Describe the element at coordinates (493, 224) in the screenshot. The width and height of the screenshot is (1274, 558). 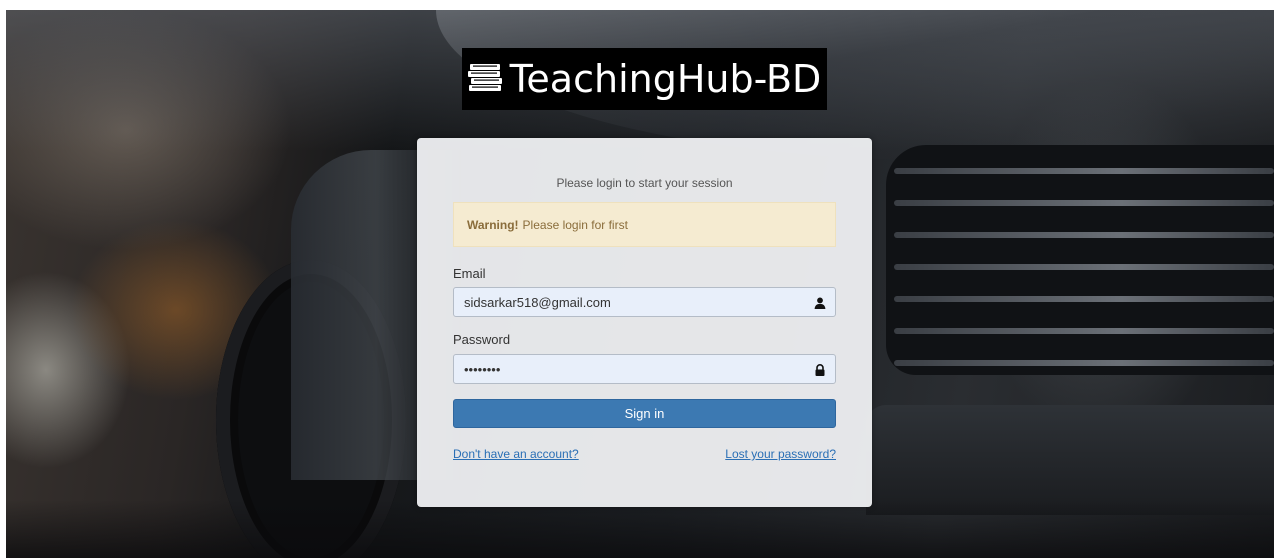
I see `alert-strong: Warning!` at that location.